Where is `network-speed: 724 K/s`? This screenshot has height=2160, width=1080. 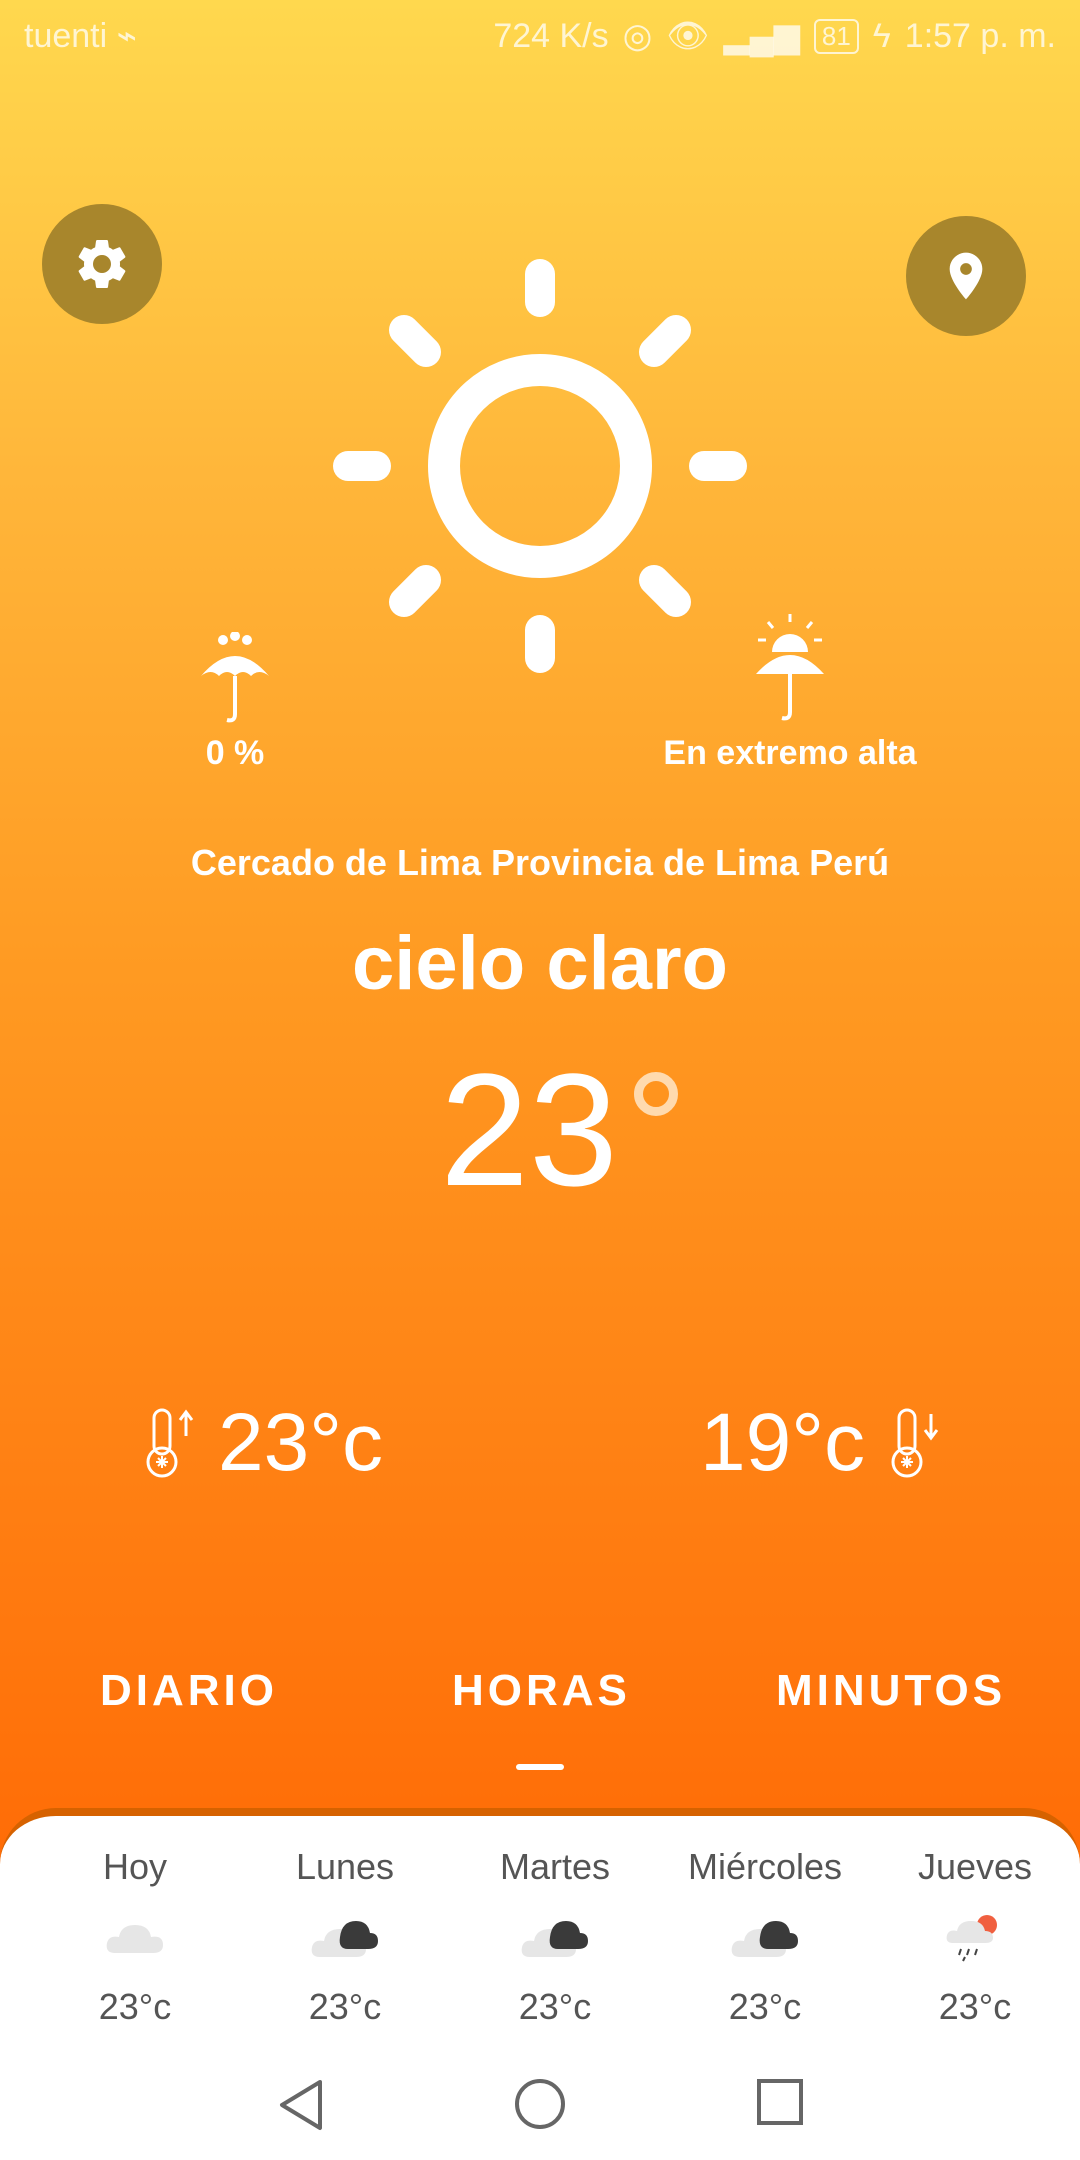
network-speed: 724 K/s is located at coordinates (551, 35).